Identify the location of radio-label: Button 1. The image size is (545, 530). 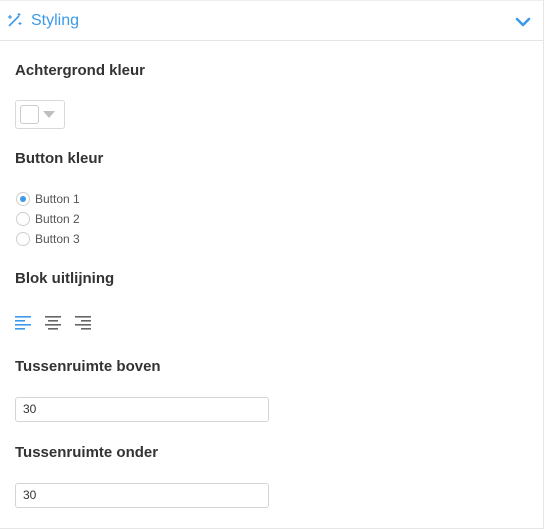
(57, 199).